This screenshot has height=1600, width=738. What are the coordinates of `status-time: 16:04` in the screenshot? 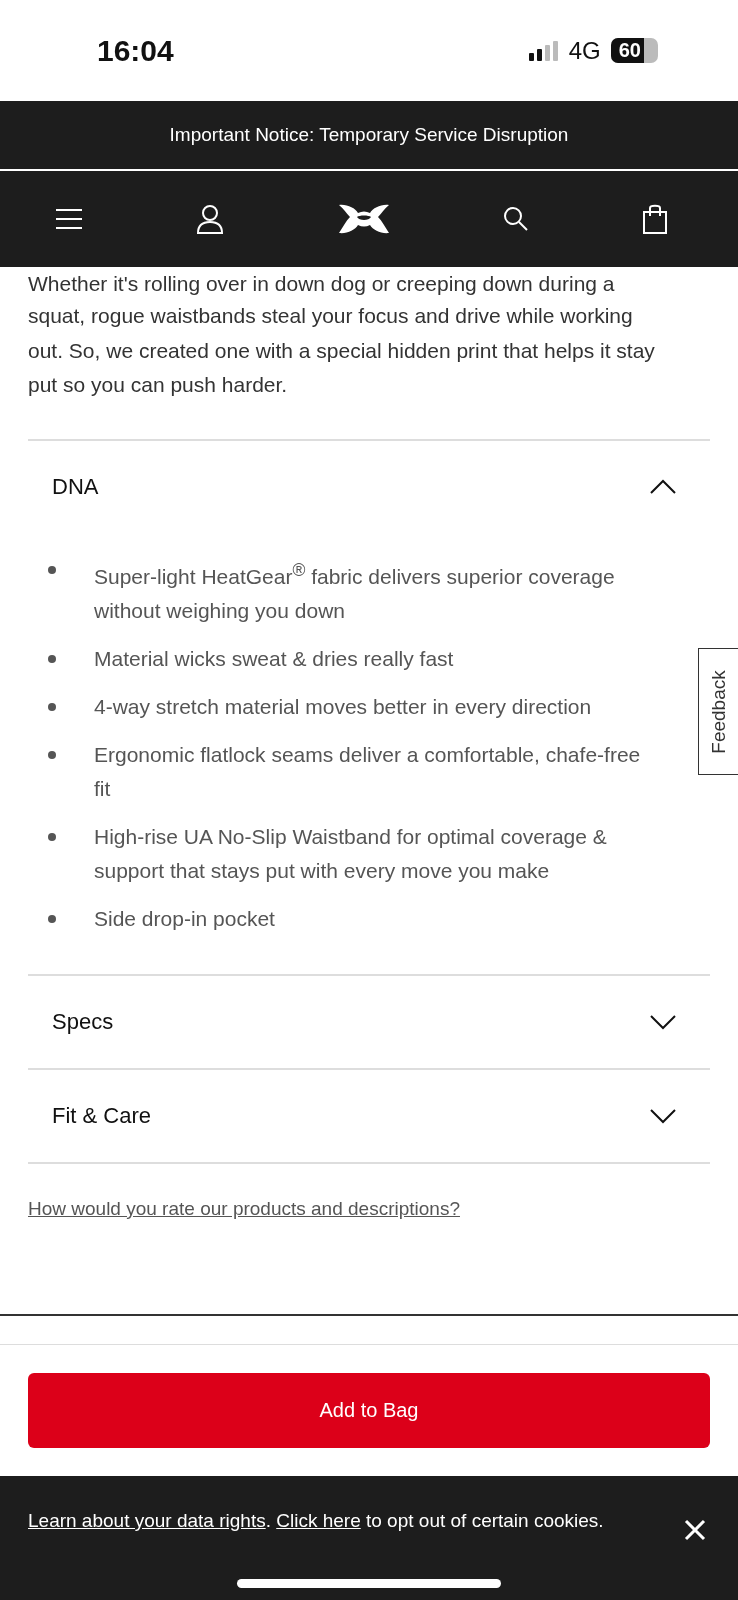 It's located at (135, 50).